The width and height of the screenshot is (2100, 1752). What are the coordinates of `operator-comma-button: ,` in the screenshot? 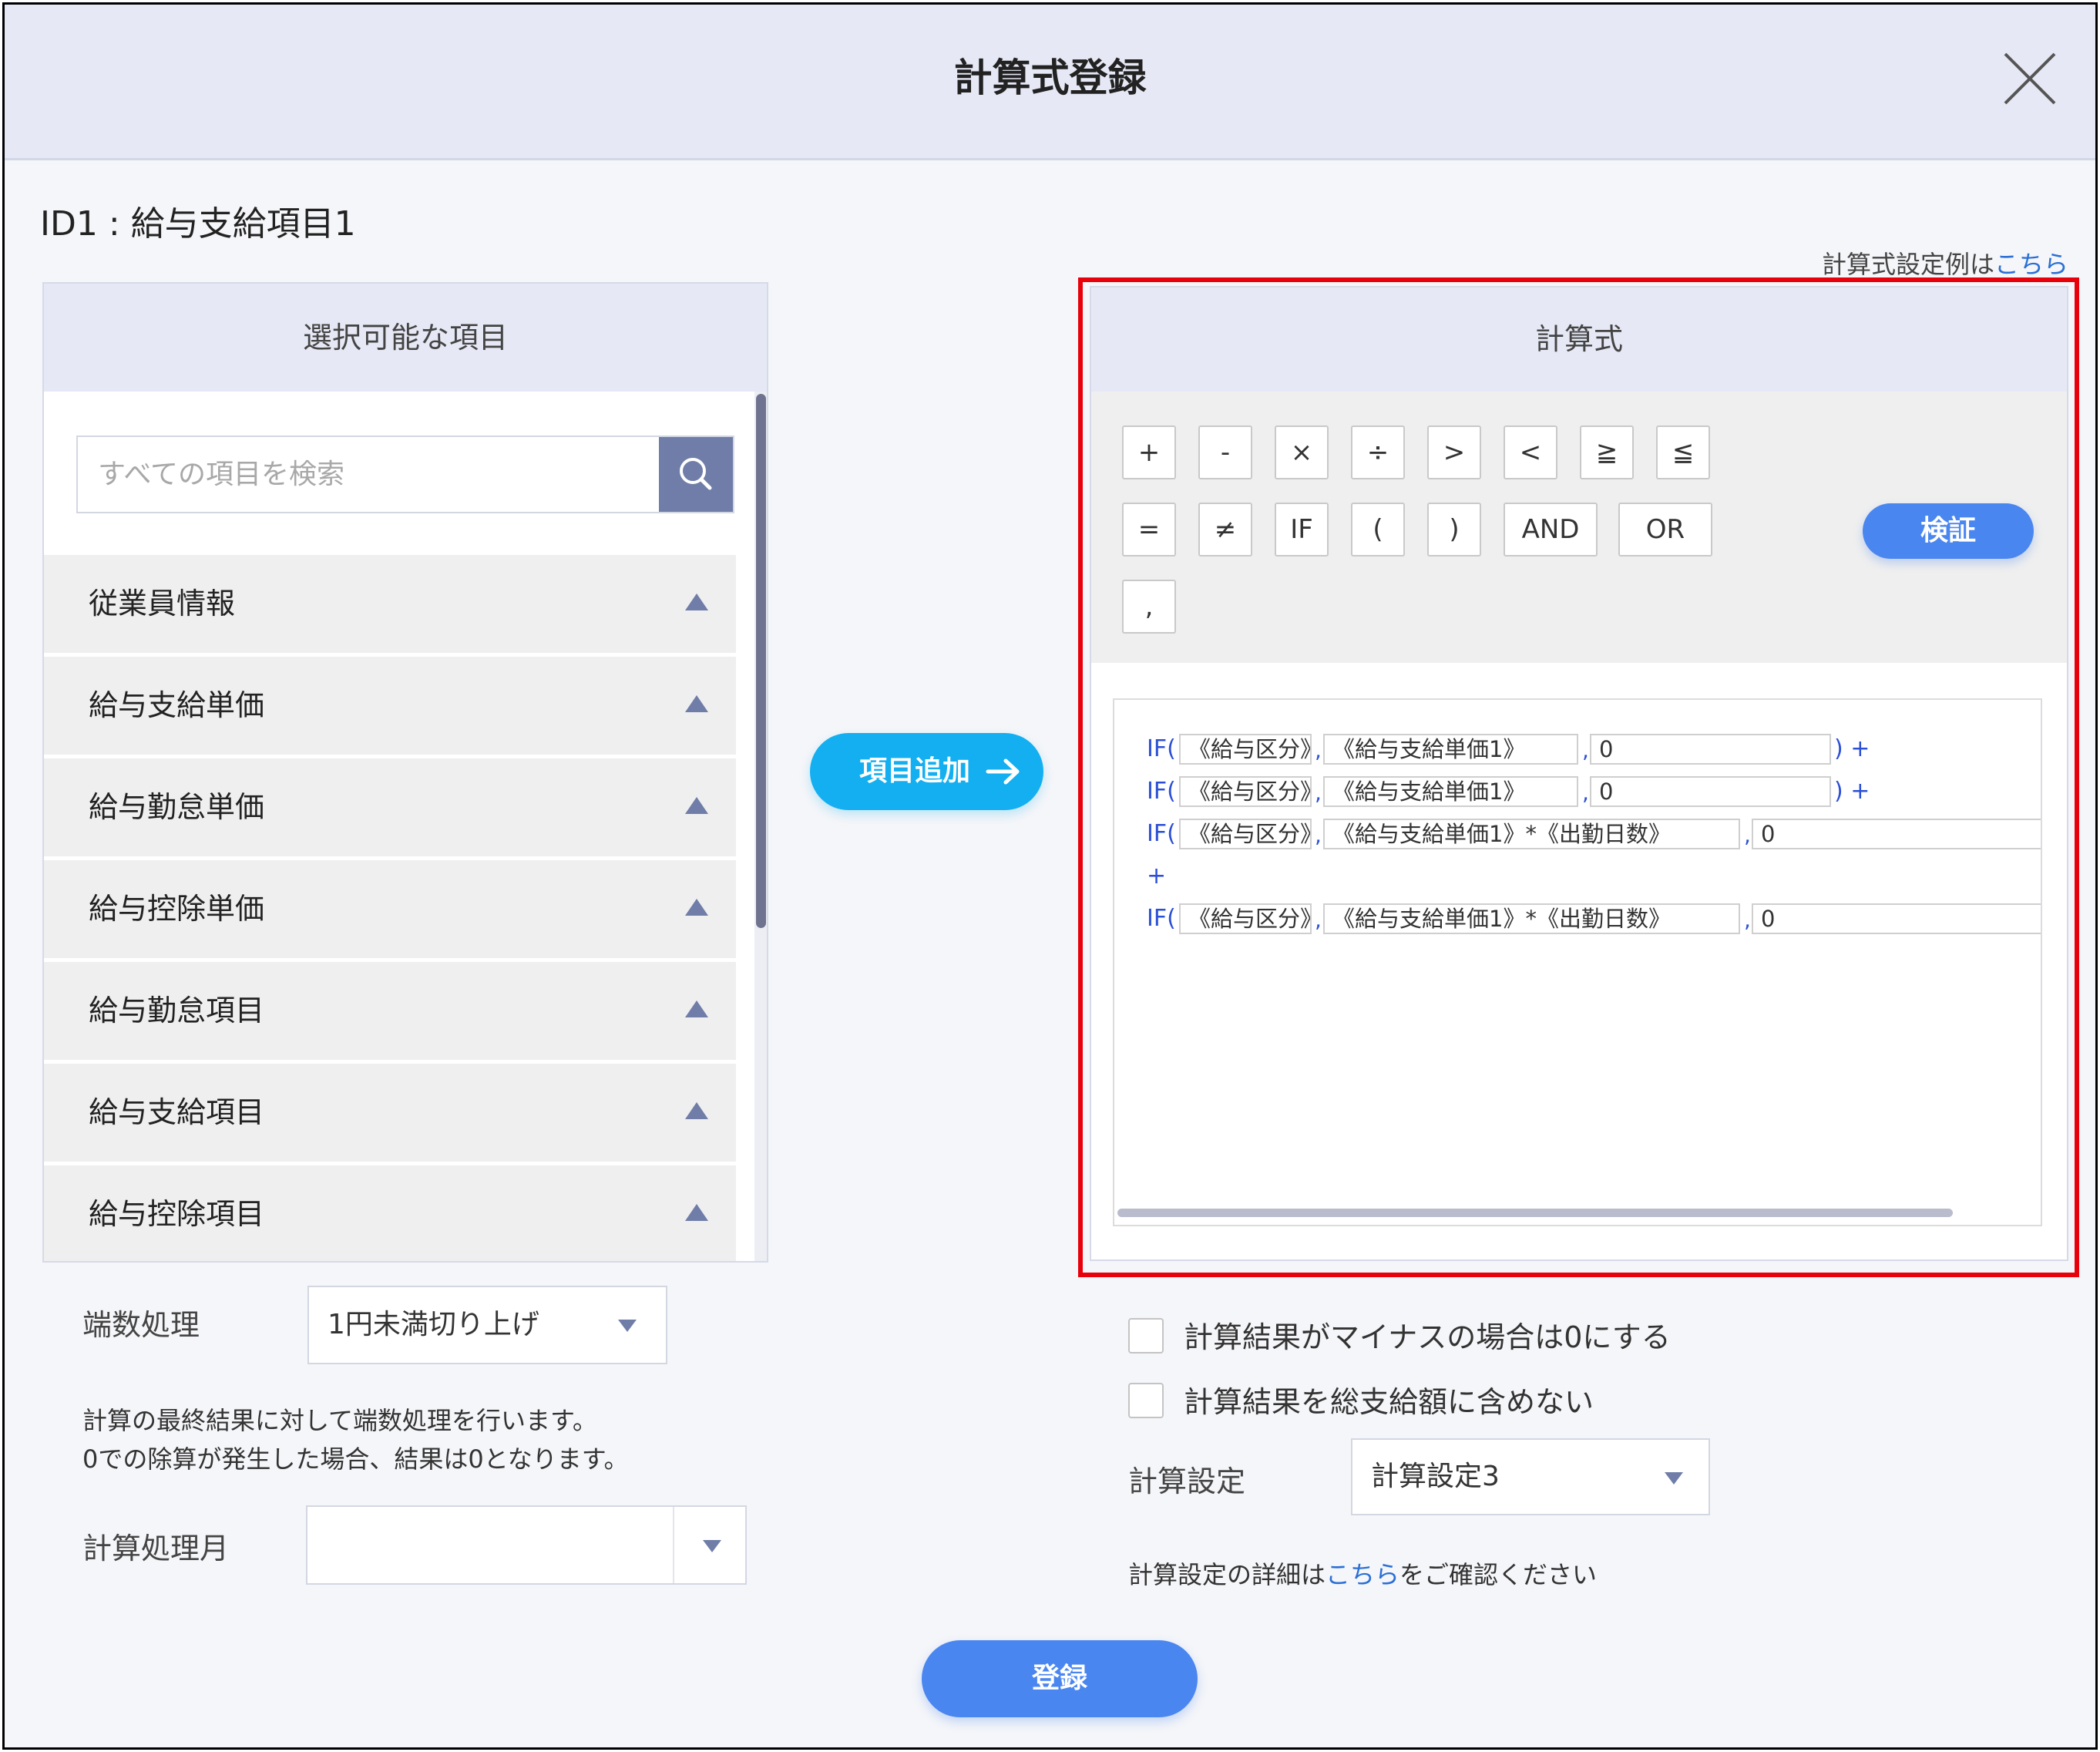 It's located at (1149, 607).